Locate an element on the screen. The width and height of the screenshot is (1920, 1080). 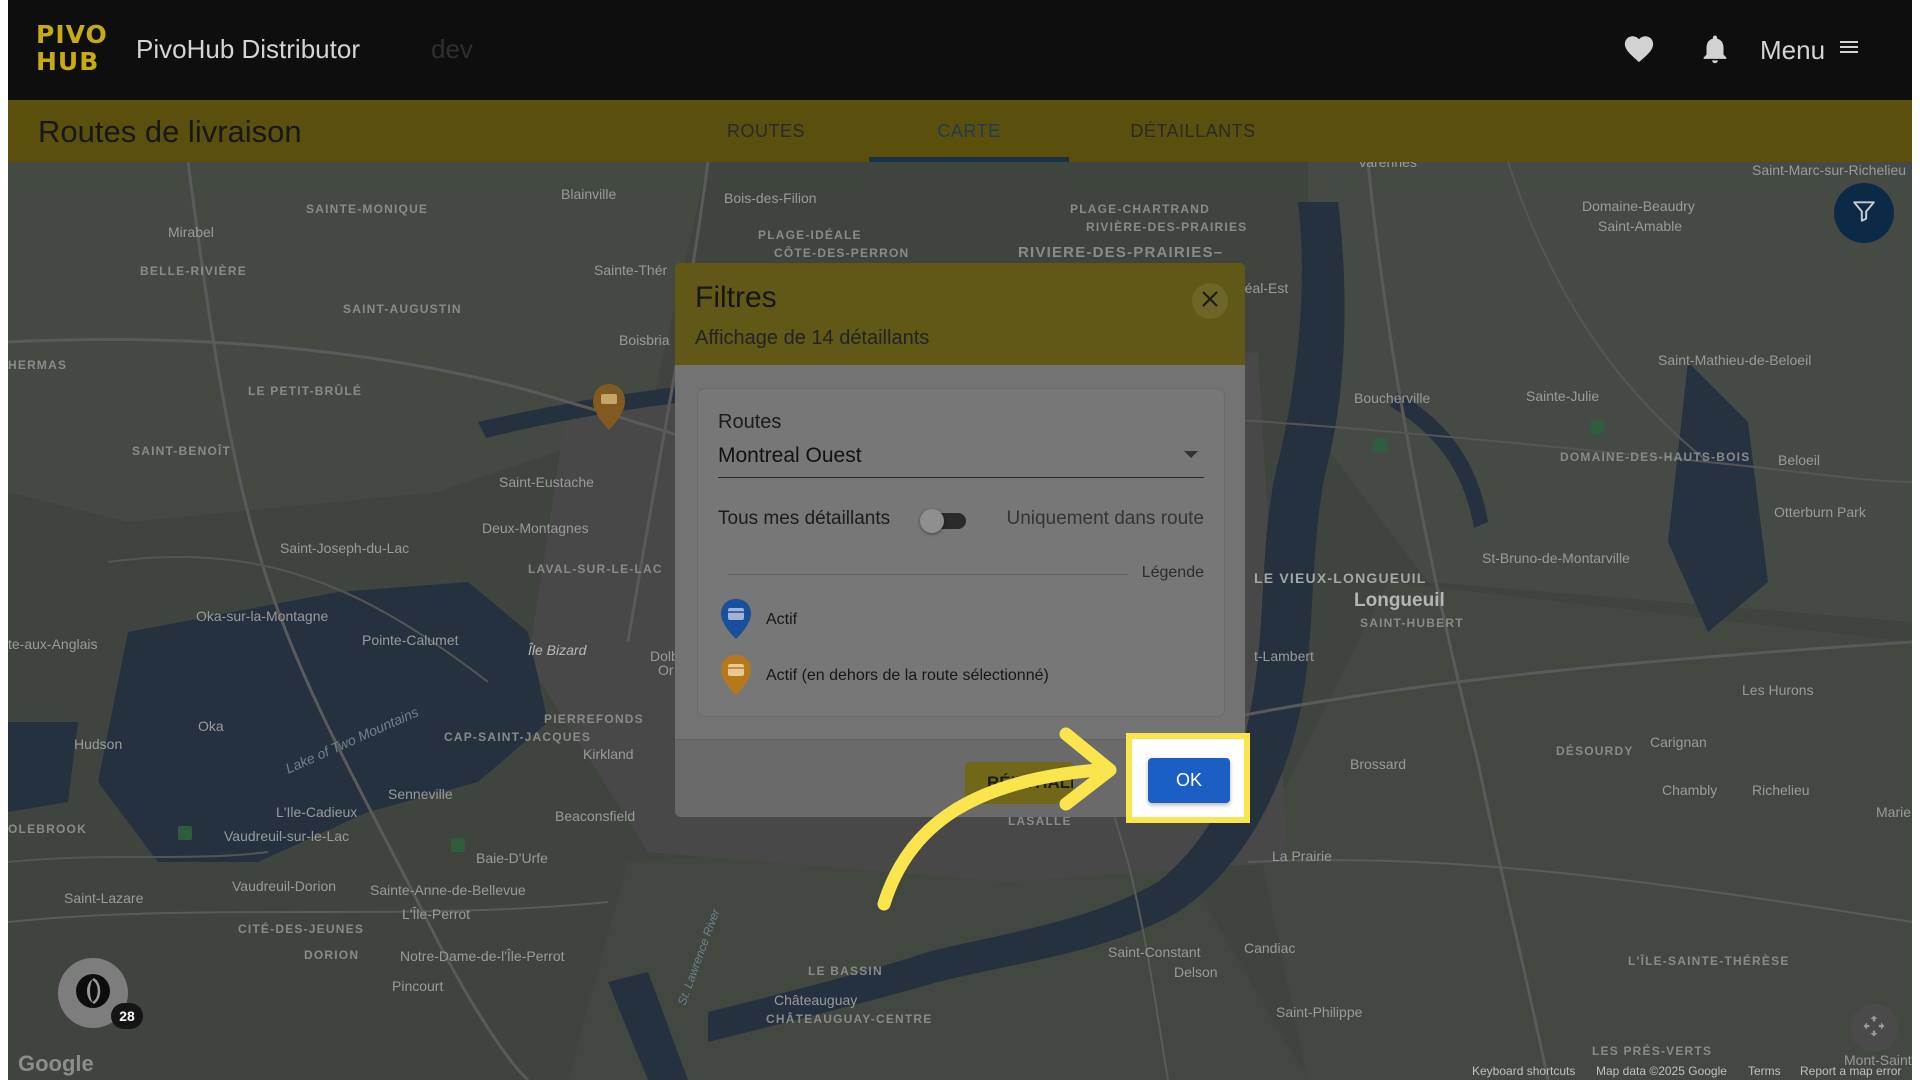
map-label: Or is located at coordinates (666, 670).